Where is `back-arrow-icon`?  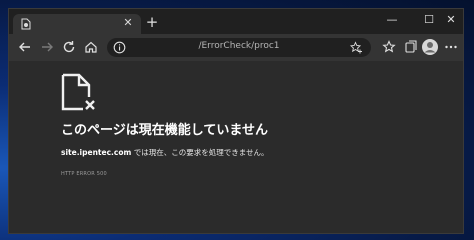 back-arrow-icon is located at coordinates (25, 47).